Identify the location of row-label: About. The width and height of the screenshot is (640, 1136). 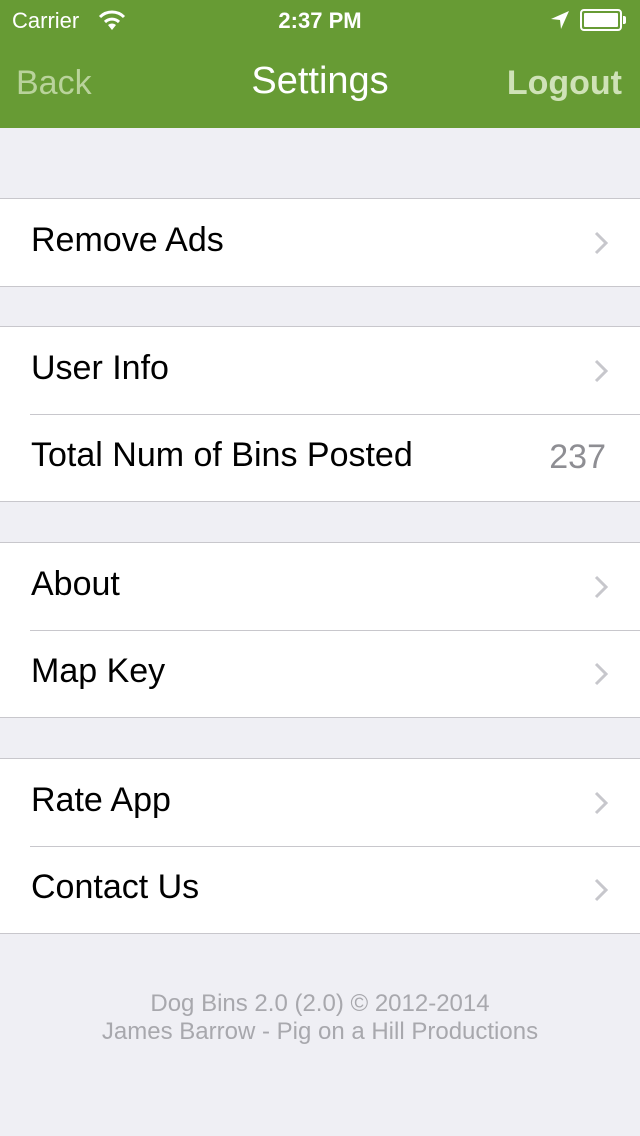
(75, 584).